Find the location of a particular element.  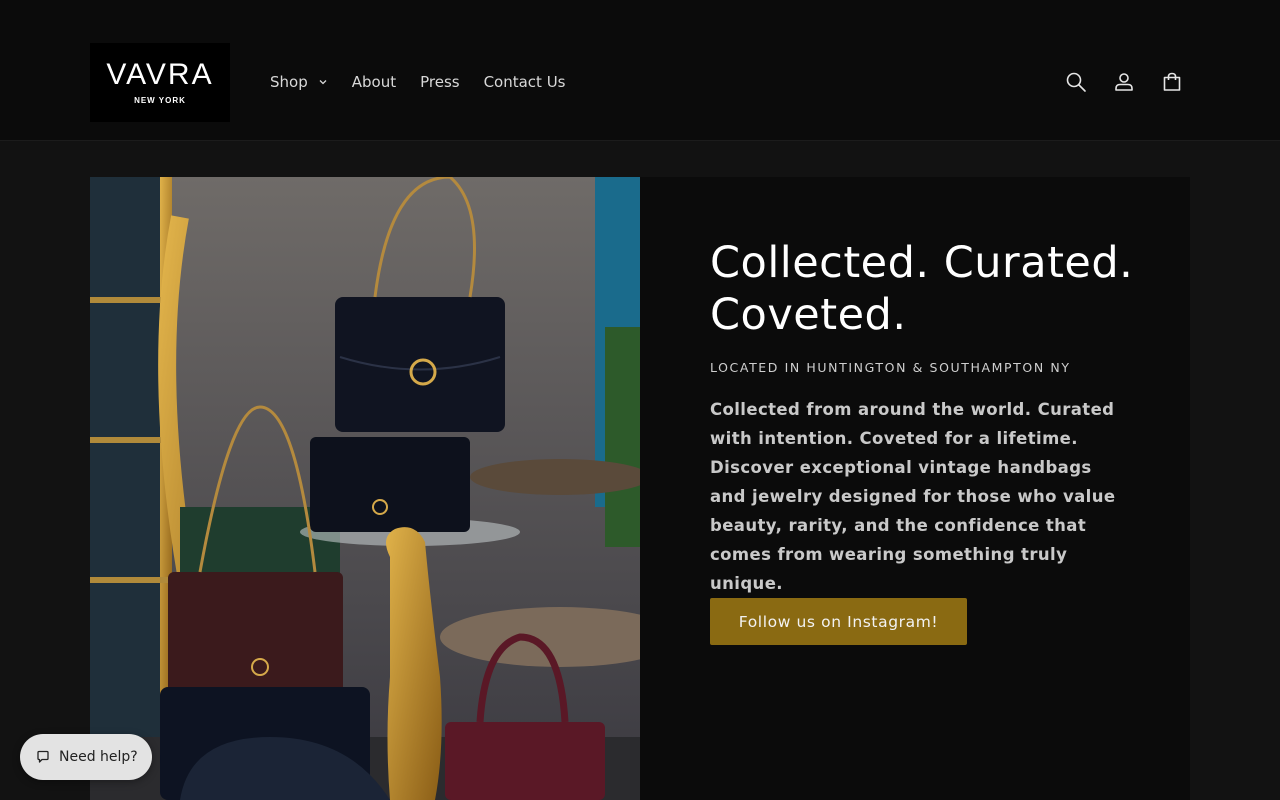

header-actions is located at coordinates (1124, 82).